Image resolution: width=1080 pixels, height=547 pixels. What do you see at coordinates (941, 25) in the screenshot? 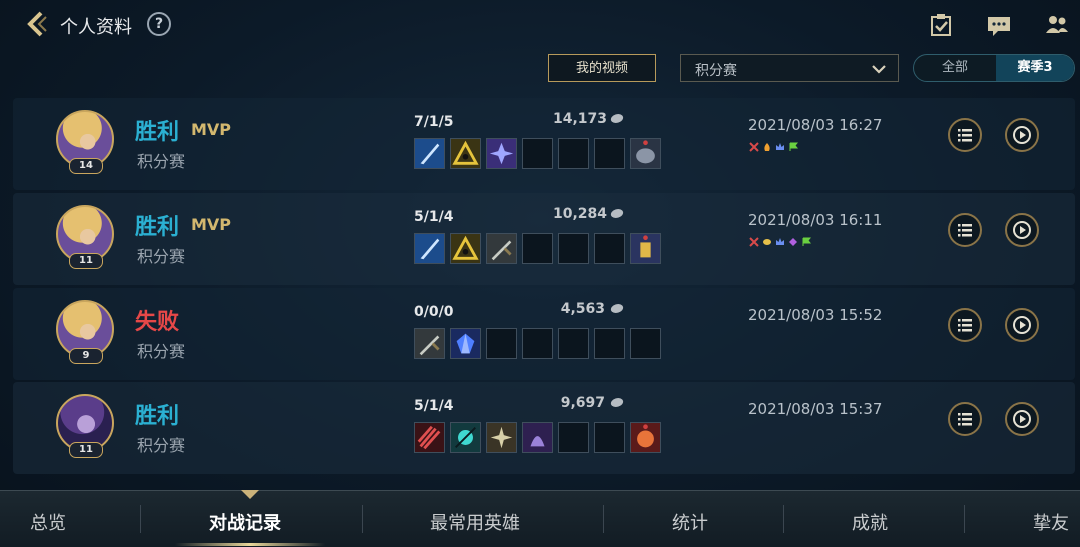
I see `checklist-icon` at bounding box center [941, 25].